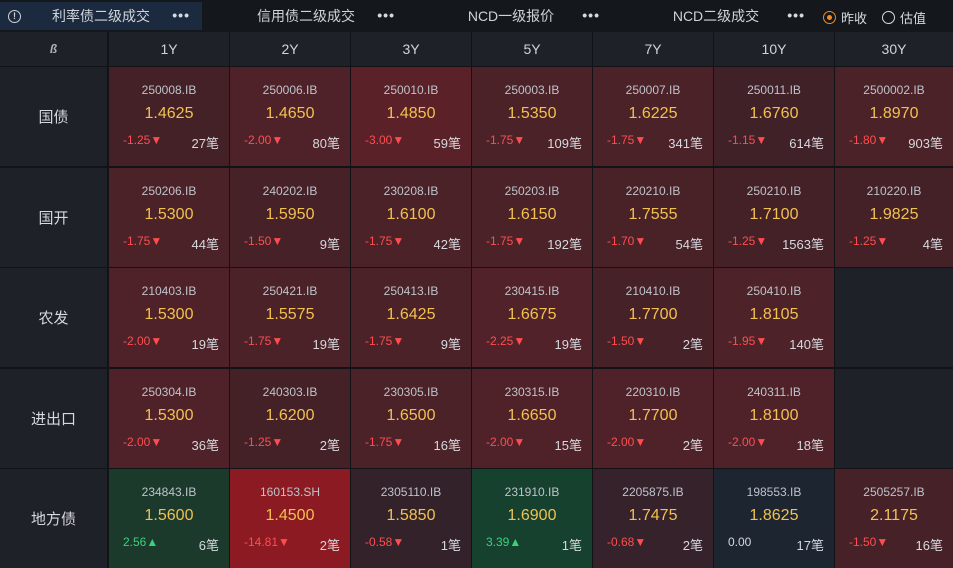 The height and width of the screenshot is (568, 953). What do you see at coordinates (532, 314) in the screenshot?
I see `yield-value: 1.6675` at bounding box center [532, 314].